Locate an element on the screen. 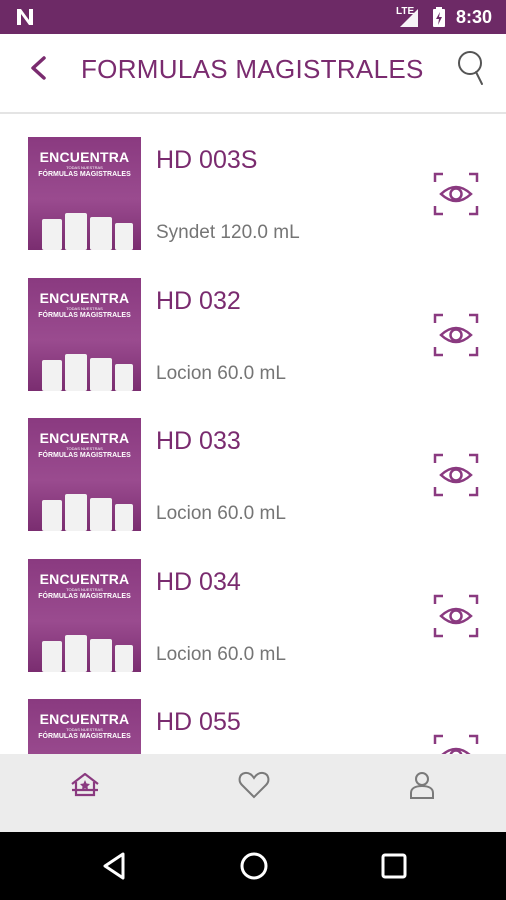  home-icon is located at coordinates (85, 785).